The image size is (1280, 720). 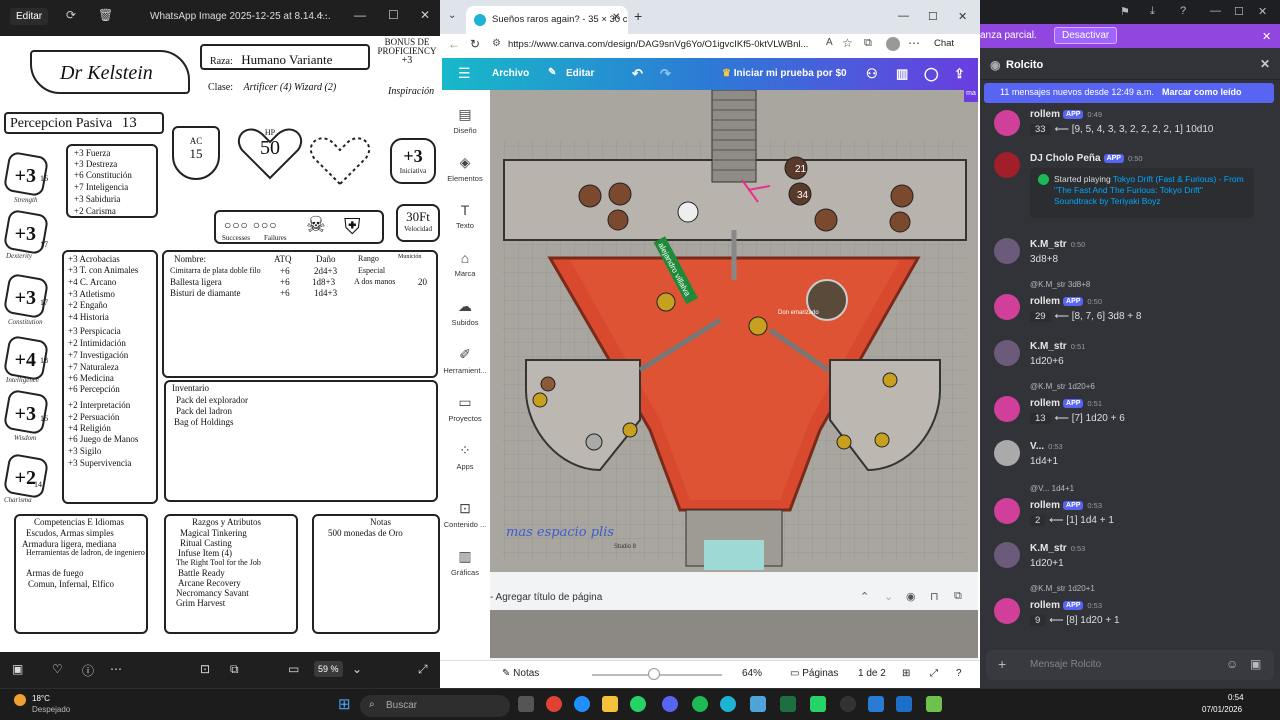 What do you see at coordinates (1062, 588) in the screenshot?
I see `reply-reference: @K.M_str 1d20+1` at bounding box center [1062, 588].